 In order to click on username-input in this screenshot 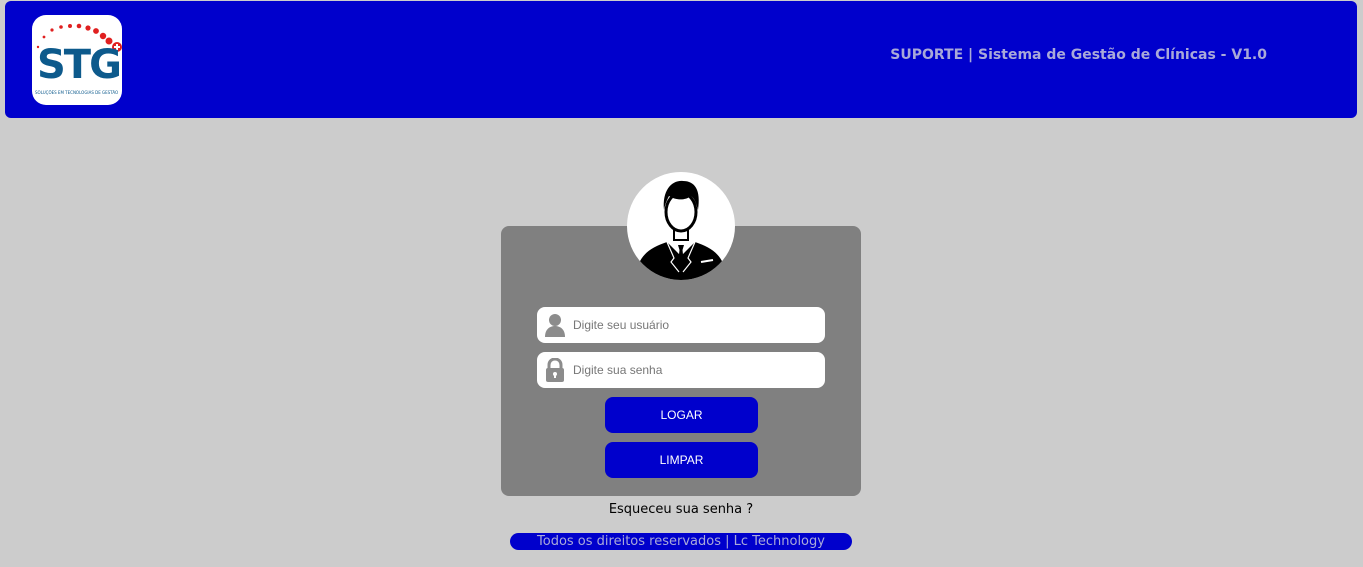, I will do `click(695, 325)`.